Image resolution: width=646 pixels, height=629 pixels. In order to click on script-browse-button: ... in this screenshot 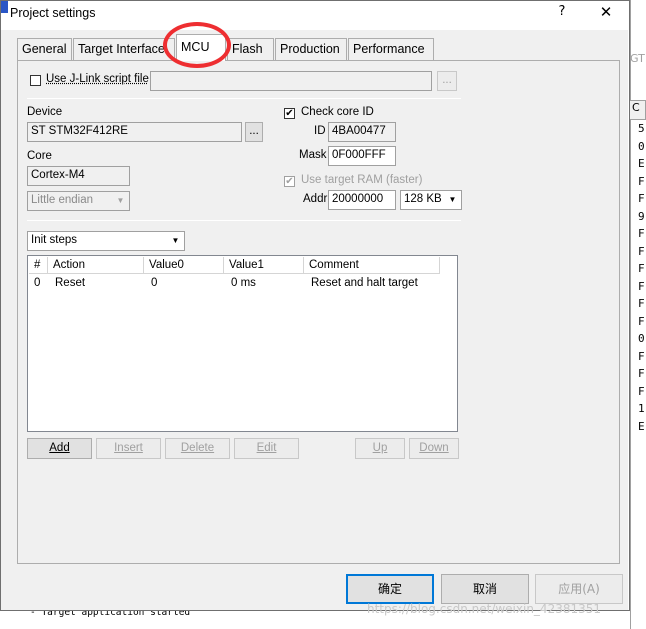, I will do `click(447, 81)`.